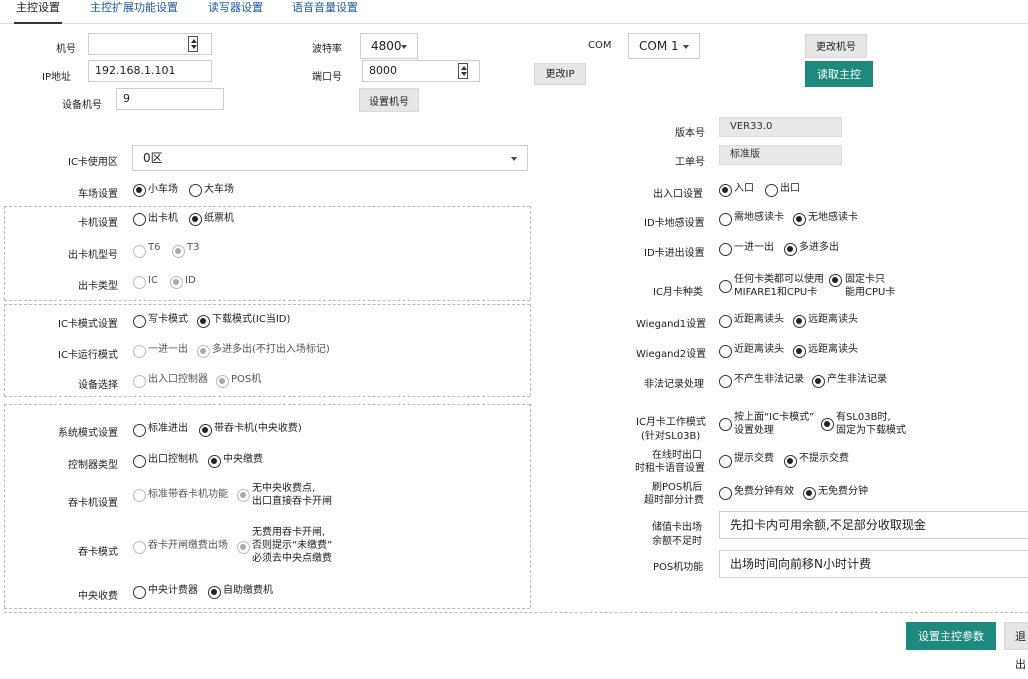 The height and width of the screenshot is (679, 1028). I want to click on entrance-out-radio, so click(771, 190).